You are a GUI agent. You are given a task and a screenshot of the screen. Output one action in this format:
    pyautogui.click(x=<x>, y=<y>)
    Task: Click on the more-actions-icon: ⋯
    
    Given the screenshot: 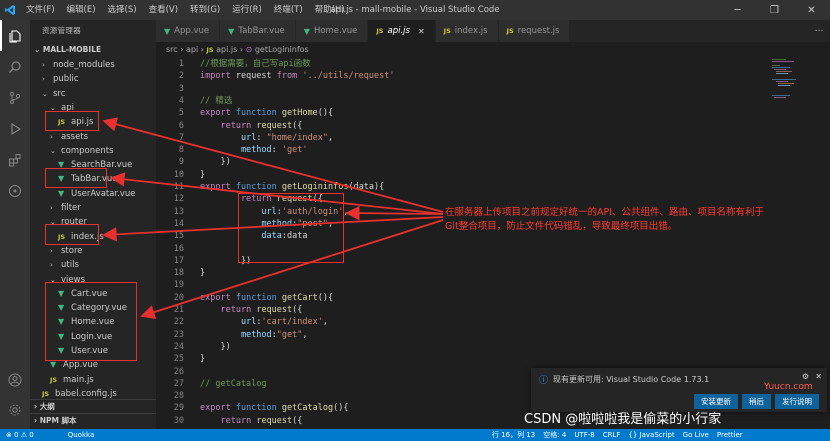 What is the action you would take?
    pyautogui.click(x=819, y=31)
    